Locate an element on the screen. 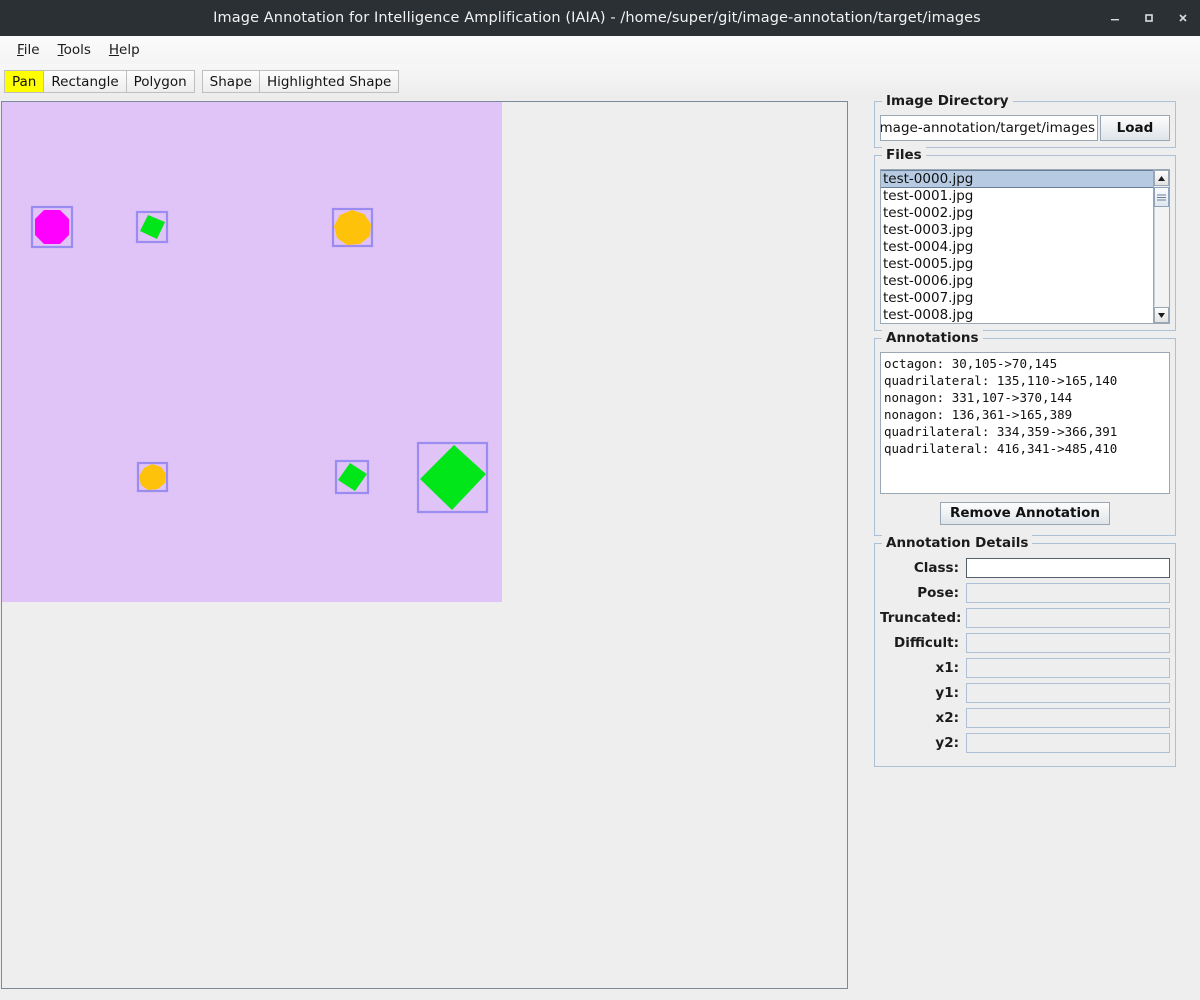 This screenshot has height=1000, width=1200. annotation-item: quadrilateral: 135,110->165,140 is located at coordinates (1025, 380).